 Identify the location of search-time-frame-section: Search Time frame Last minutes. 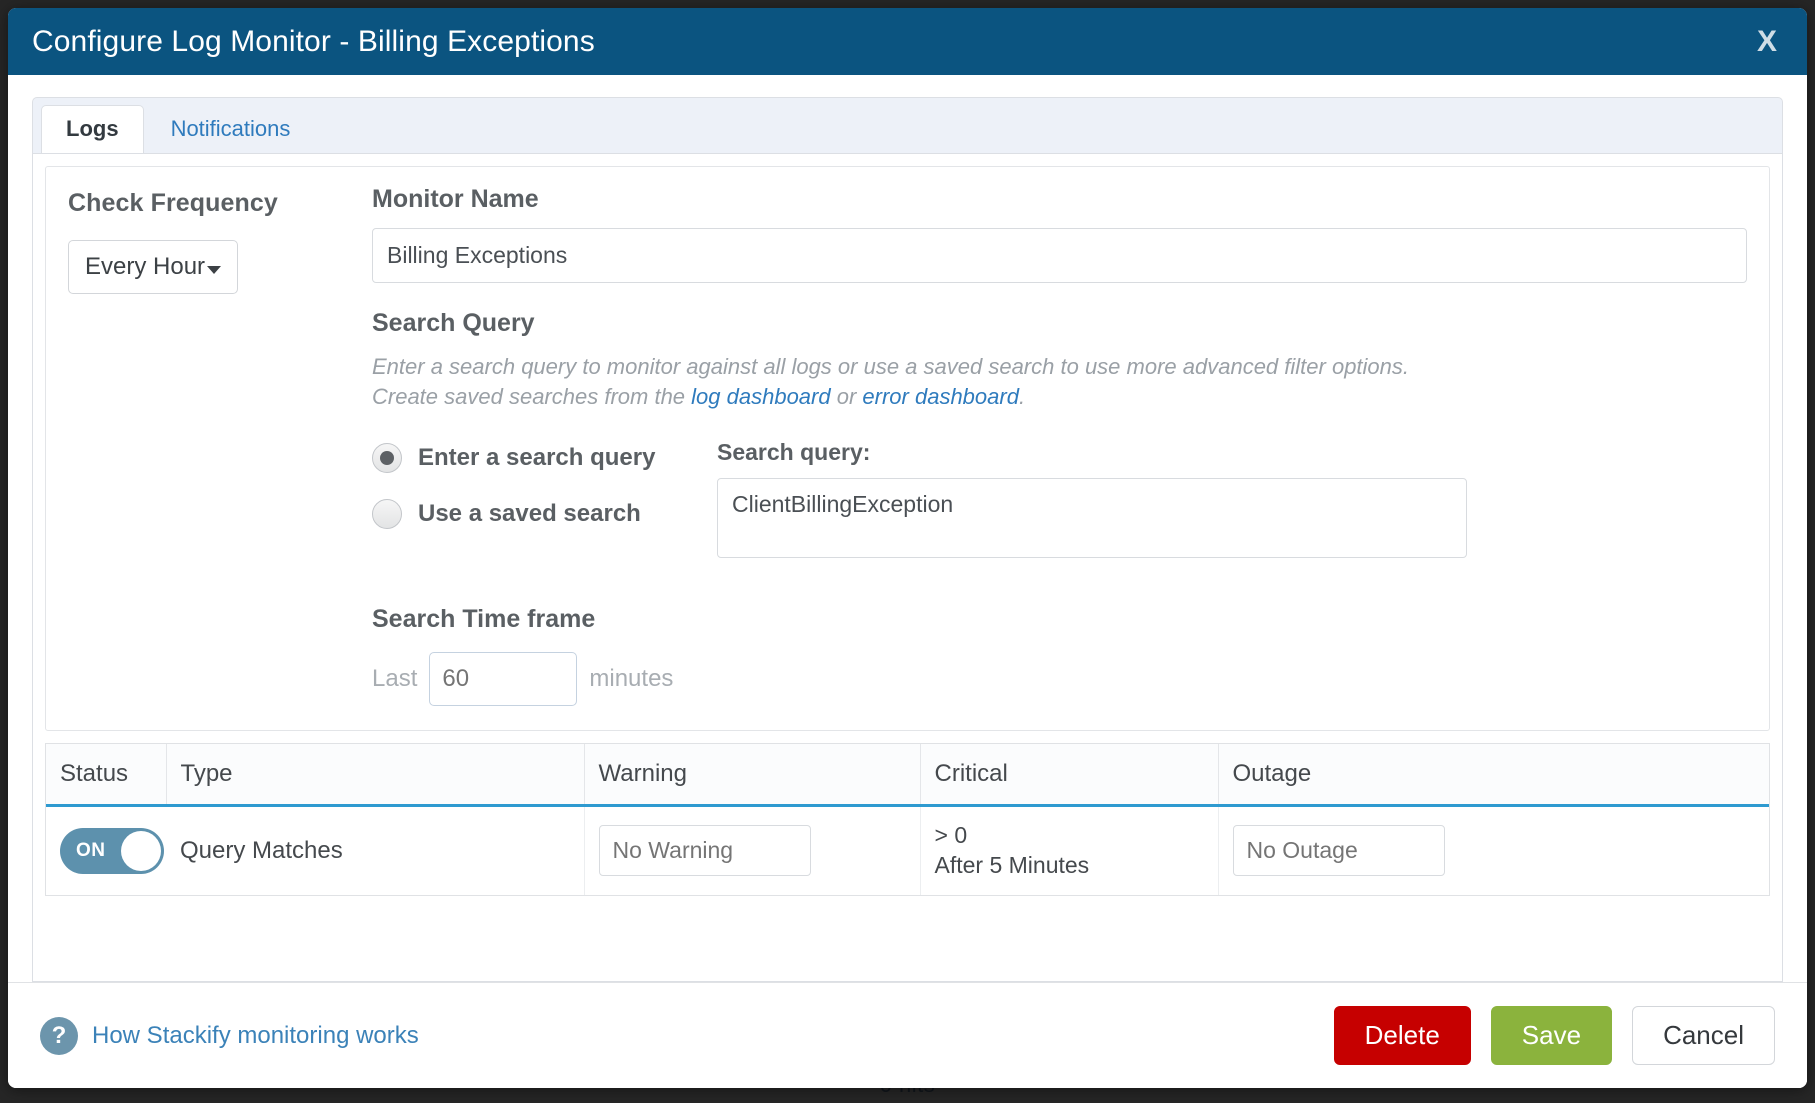
(1059, 655).